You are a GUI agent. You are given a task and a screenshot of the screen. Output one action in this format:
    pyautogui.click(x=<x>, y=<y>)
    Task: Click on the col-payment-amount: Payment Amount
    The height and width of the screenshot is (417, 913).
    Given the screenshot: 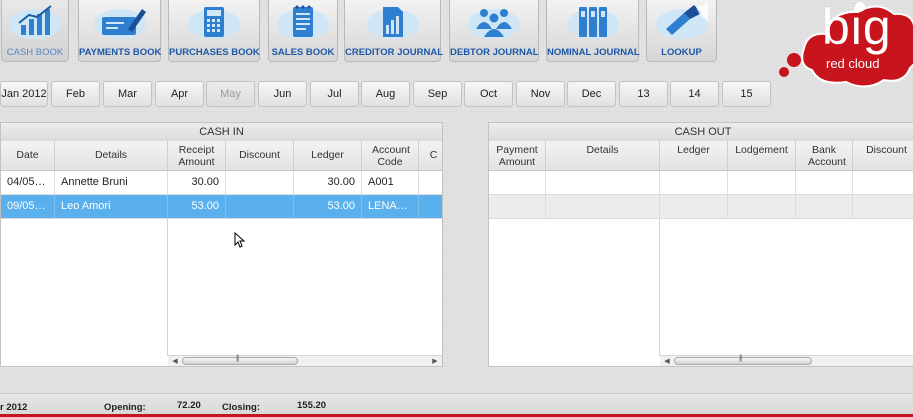 What is the action you would take?
    pyautogui.click(x=517, y=155)
    